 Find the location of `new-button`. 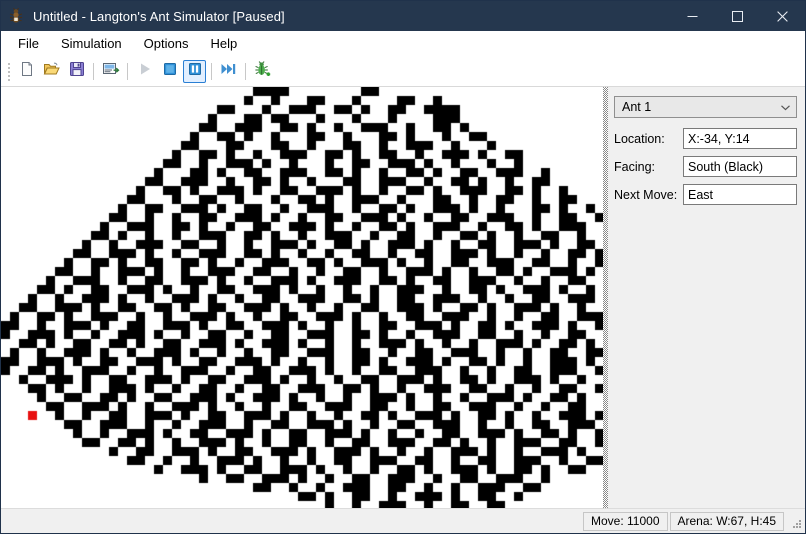

new-button is located at coordinates (26, 71).